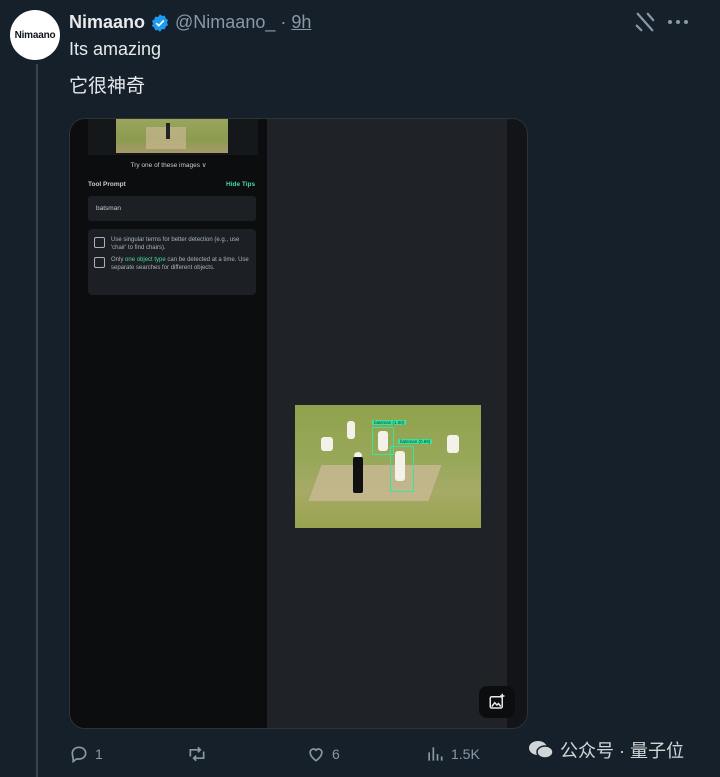  What do you see at coordinates (645, 22) in the screenshot?
I see `grok-icon` at bounding box center [645, 22].